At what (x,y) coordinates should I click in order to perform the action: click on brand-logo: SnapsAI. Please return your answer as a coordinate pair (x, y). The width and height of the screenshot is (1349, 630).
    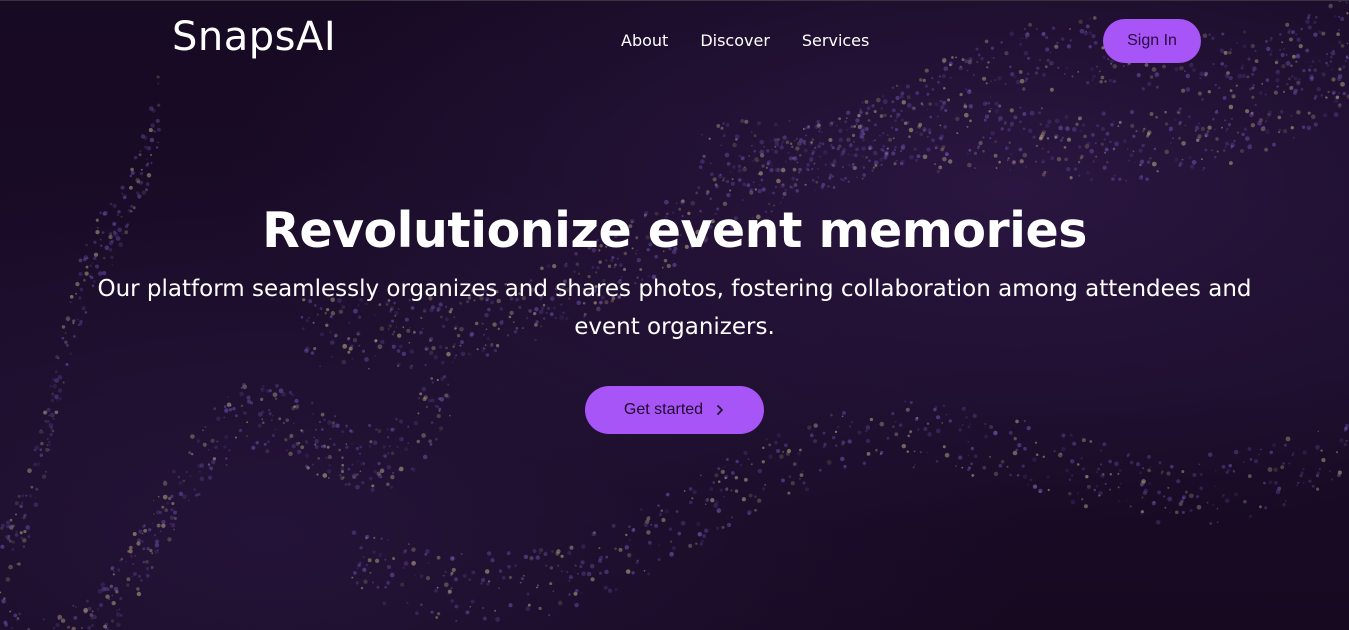
    Looking at the image, I should click on (254, 37).